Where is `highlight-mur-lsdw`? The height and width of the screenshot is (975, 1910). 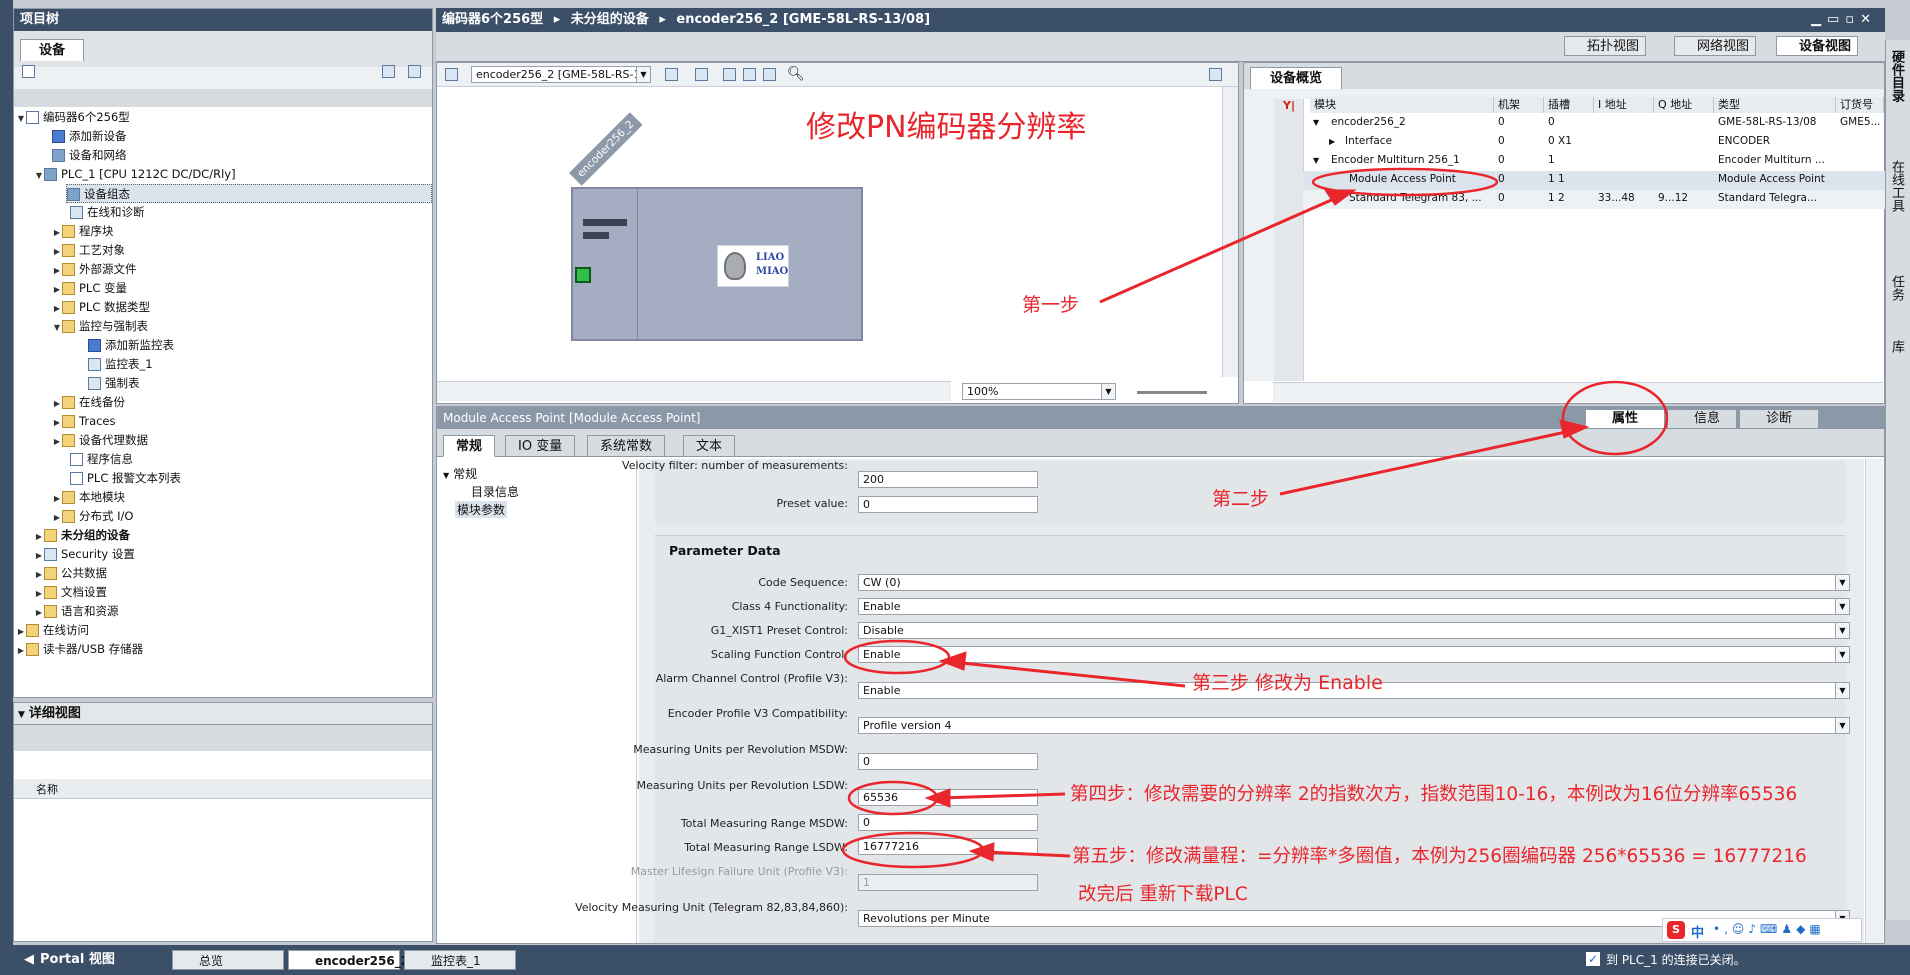 highlight-mur-lsdw is located at coordinates (893, 798).